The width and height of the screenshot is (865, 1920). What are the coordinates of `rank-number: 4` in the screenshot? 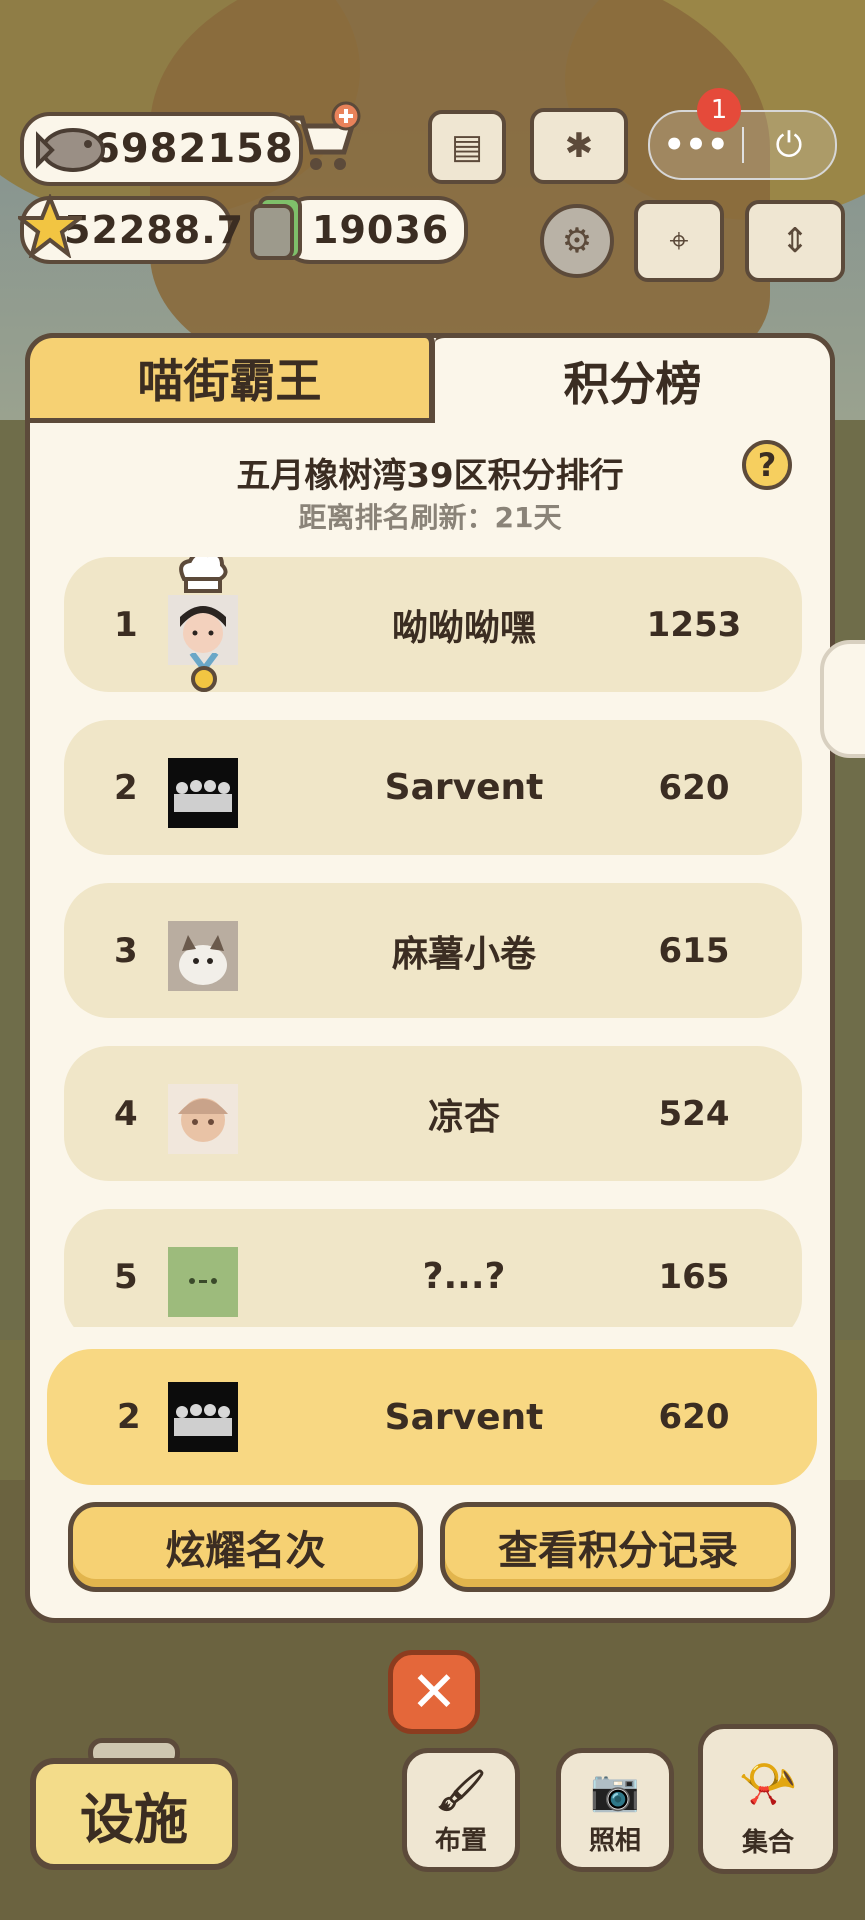 It's located at (126, 1113).